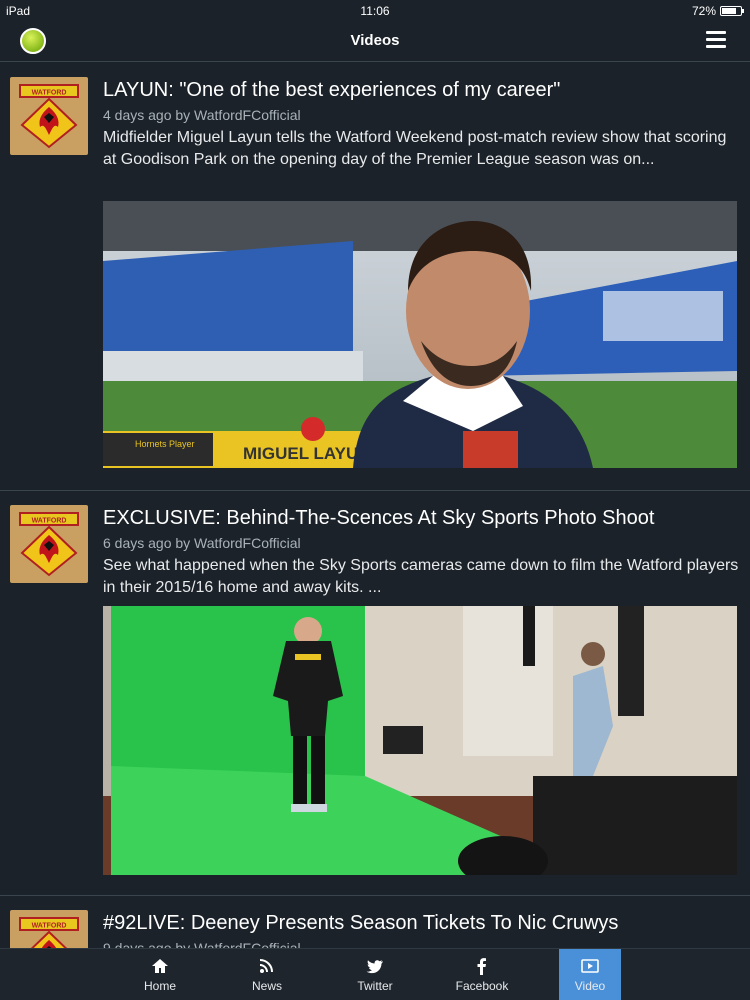  Describe the element at coordinates (159, 986) in the screenshot. I see `tab-label: Home` at that location.